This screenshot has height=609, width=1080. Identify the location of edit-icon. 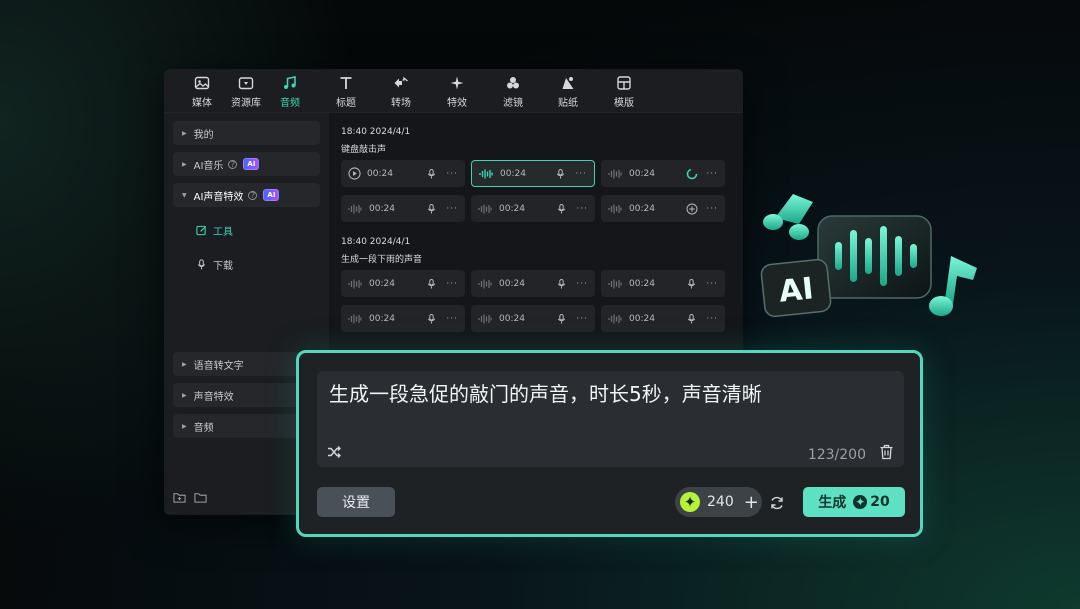
(201, 230).